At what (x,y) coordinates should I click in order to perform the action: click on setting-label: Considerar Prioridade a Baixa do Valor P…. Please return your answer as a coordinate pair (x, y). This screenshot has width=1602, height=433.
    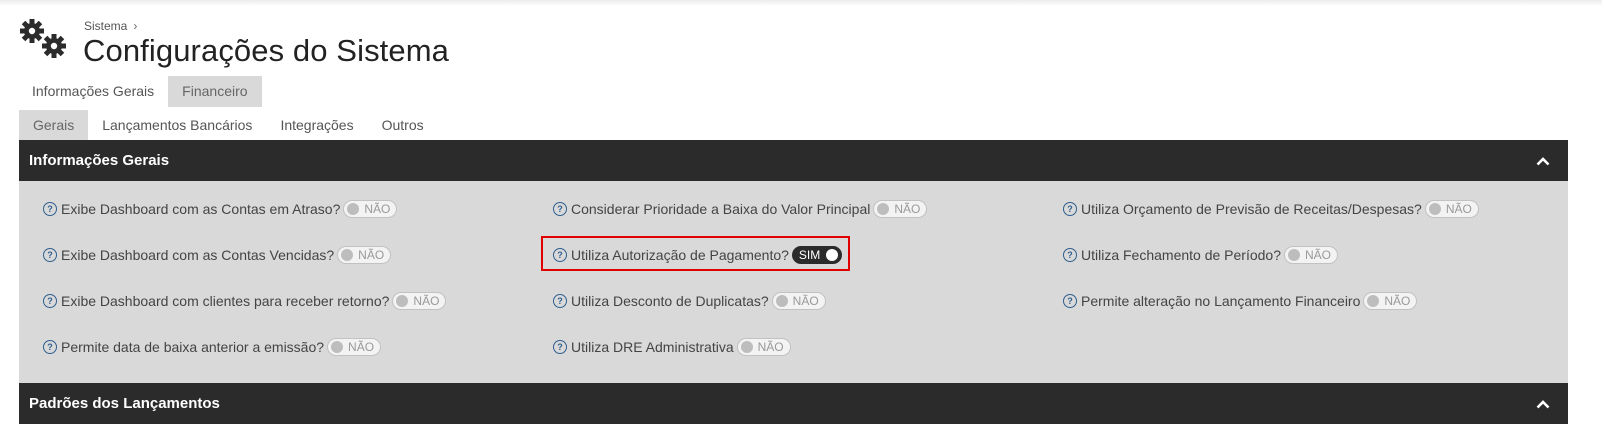
    Looking at the image, I should click on (721, 209).